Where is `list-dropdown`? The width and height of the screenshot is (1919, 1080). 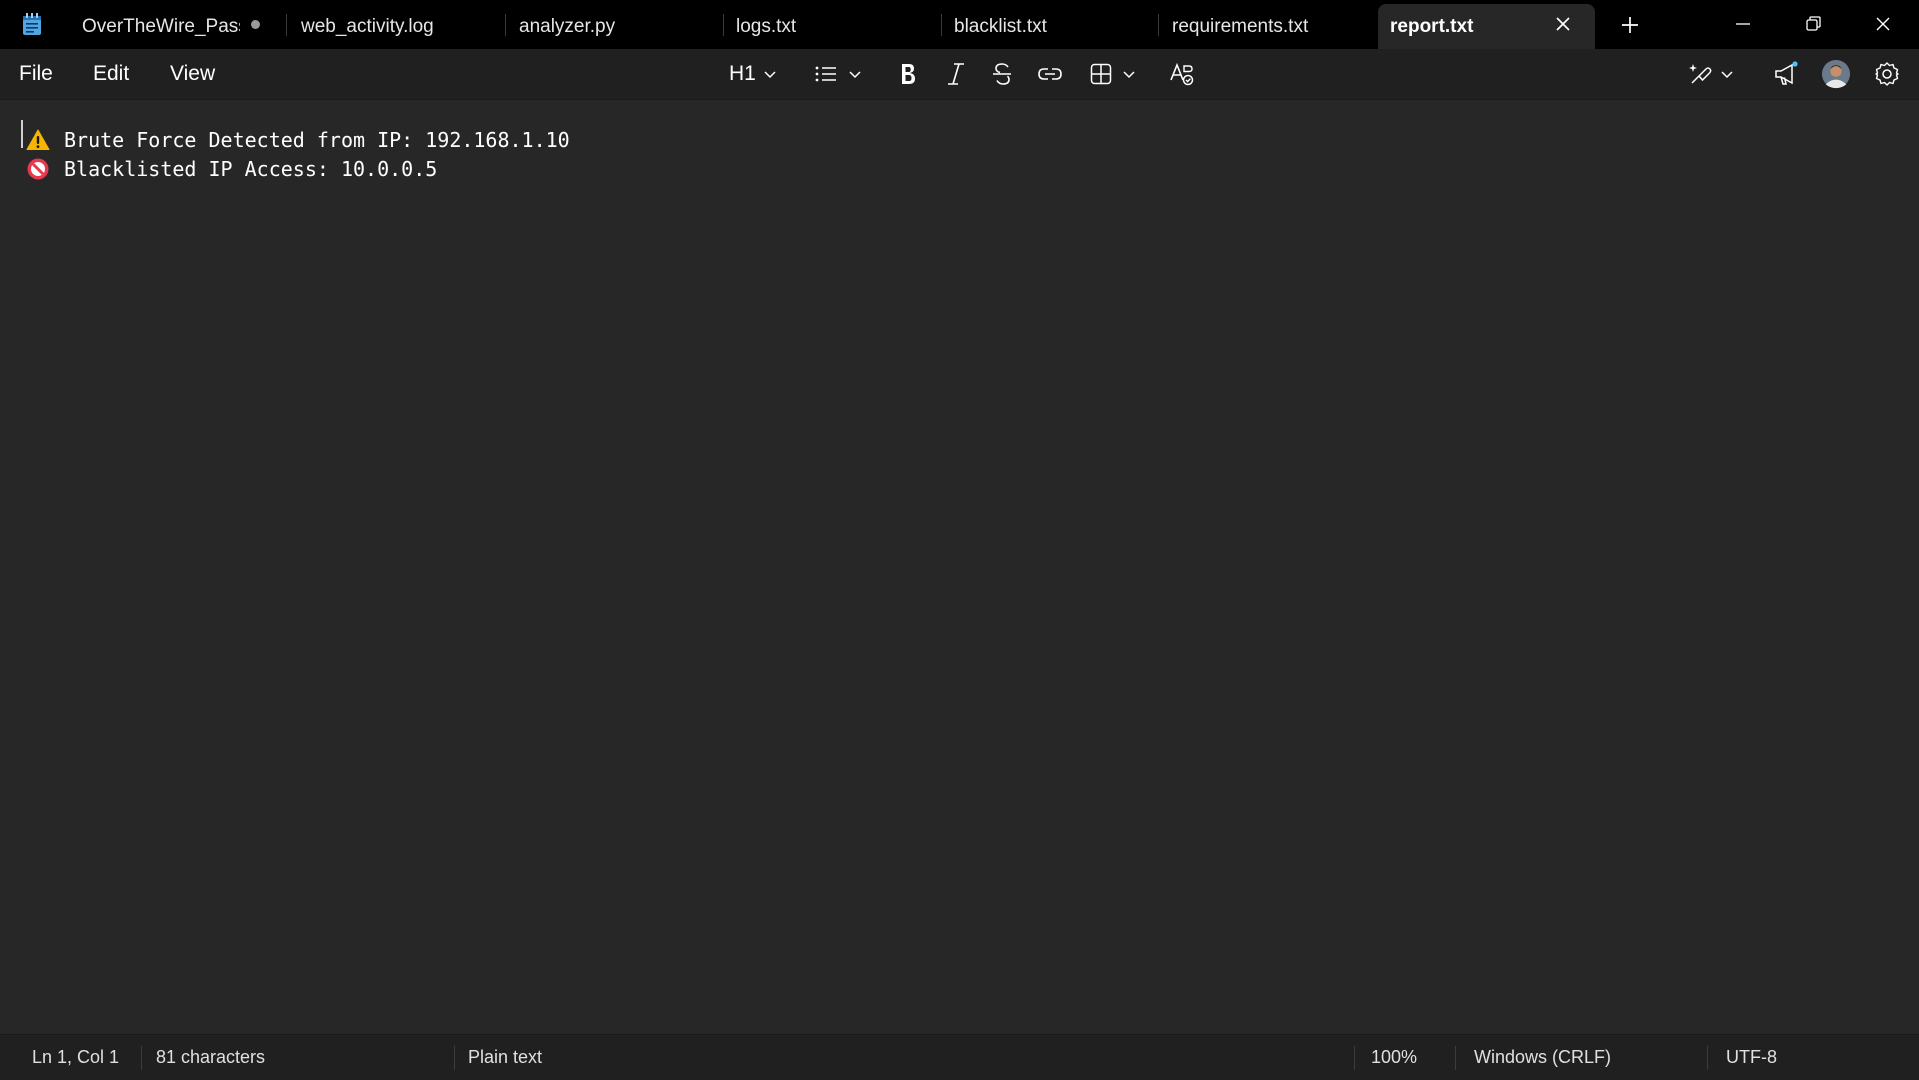
list-dropdown is located at coordinates (838, 74).